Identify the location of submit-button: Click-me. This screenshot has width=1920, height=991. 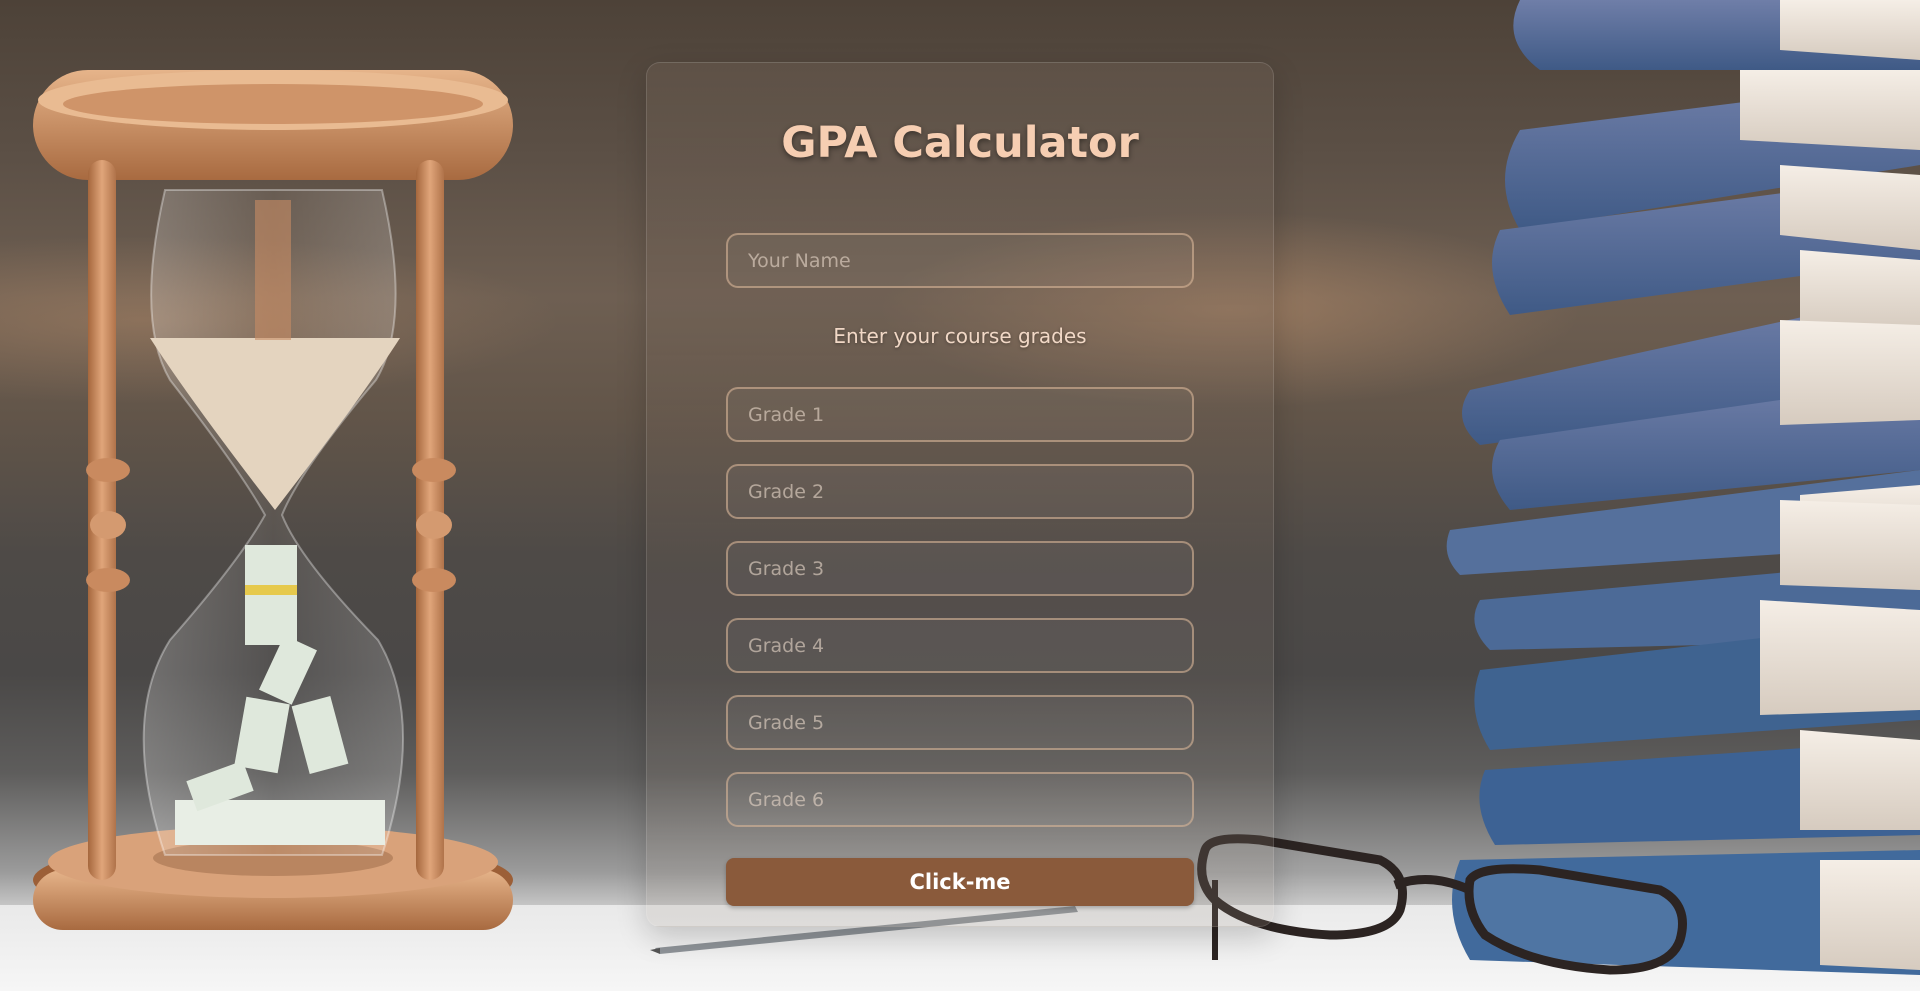
(960, 882).